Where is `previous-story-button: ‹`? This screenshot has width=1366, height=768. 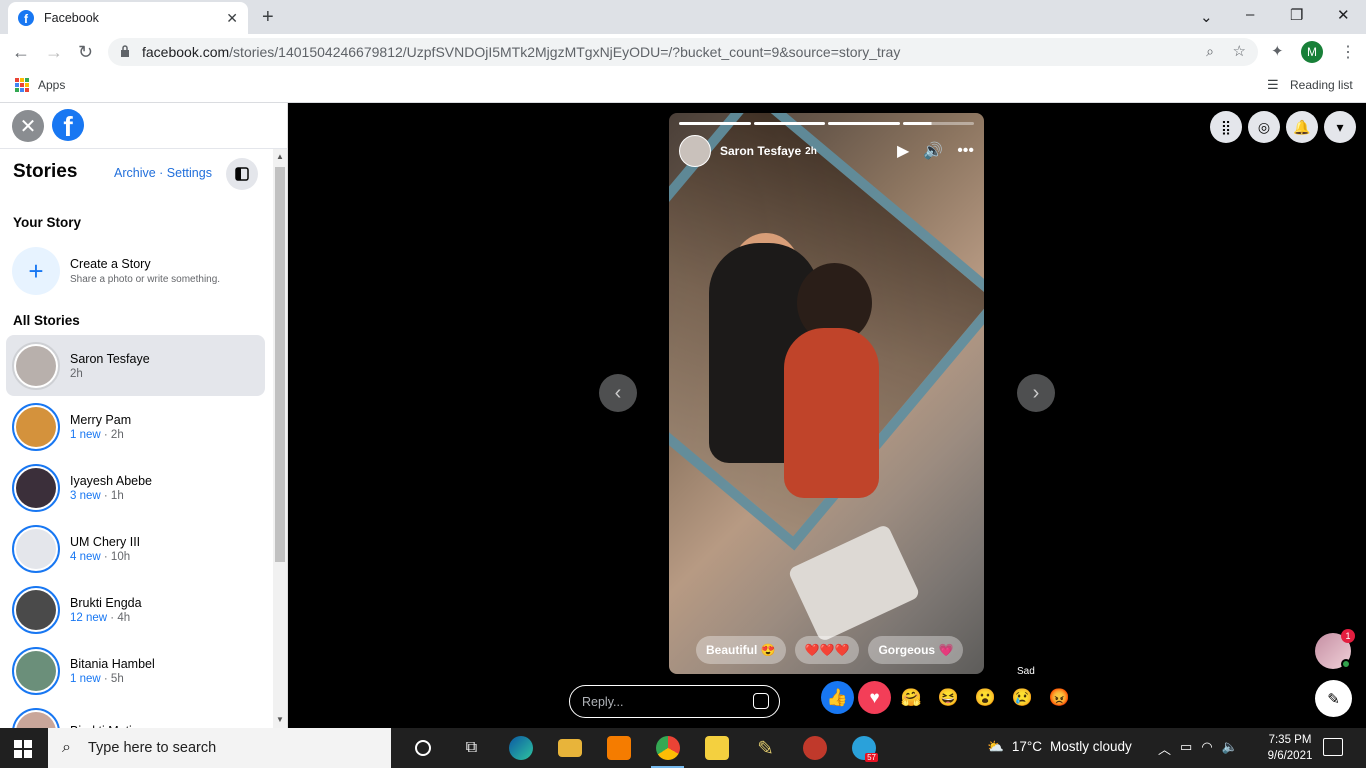
previous-story-button: ‹ is located at coordinates (618, 393).